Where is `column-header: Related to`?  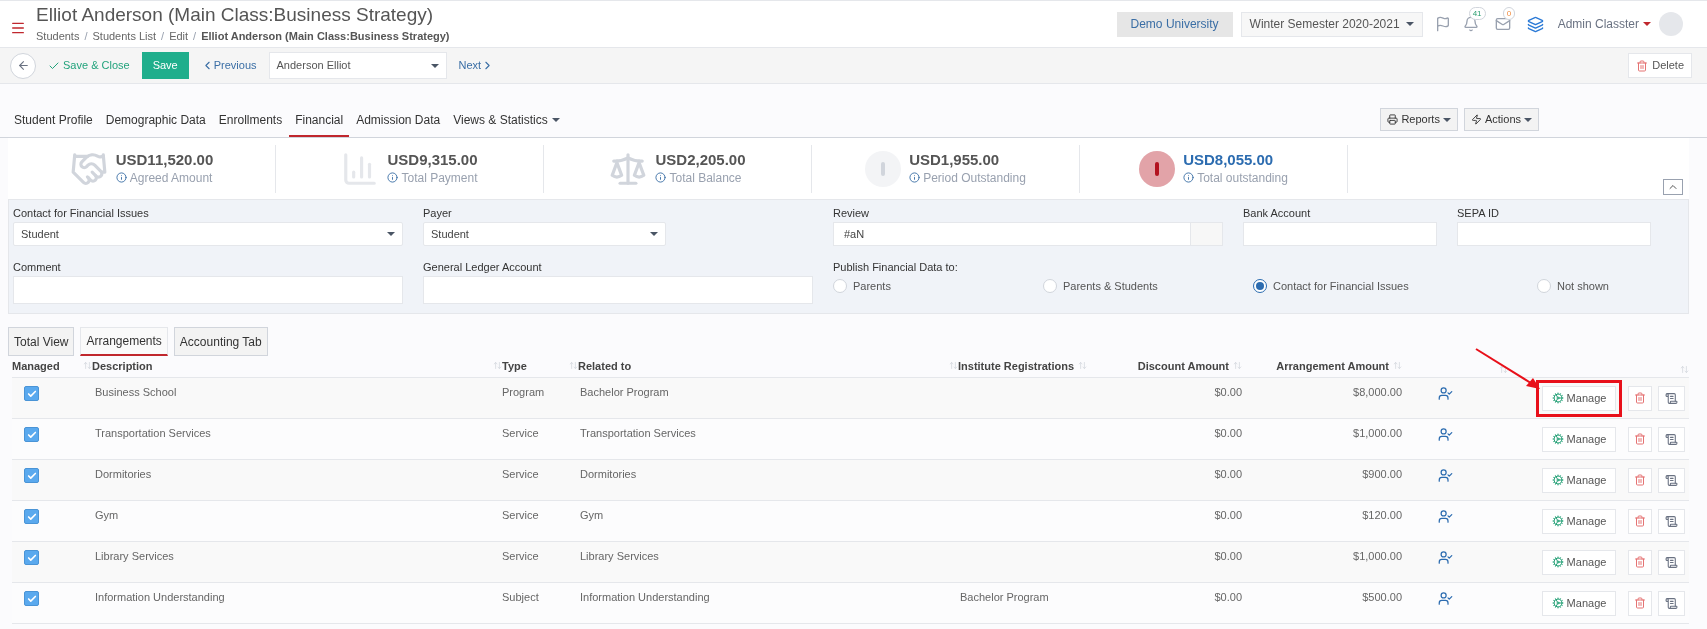
column-header: Related to is located at coordinates (605, 365).